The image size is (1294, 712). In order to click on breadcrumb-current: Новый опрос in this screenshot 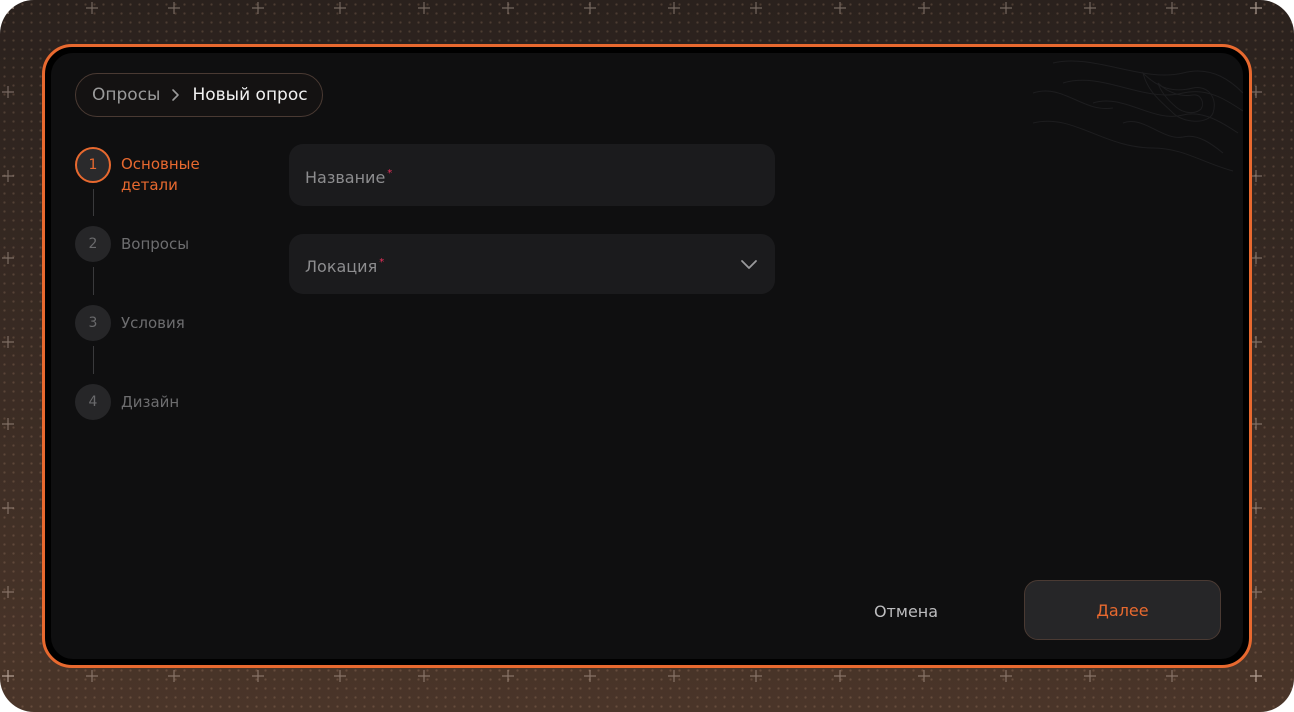, I will do `click(250, 95)`.